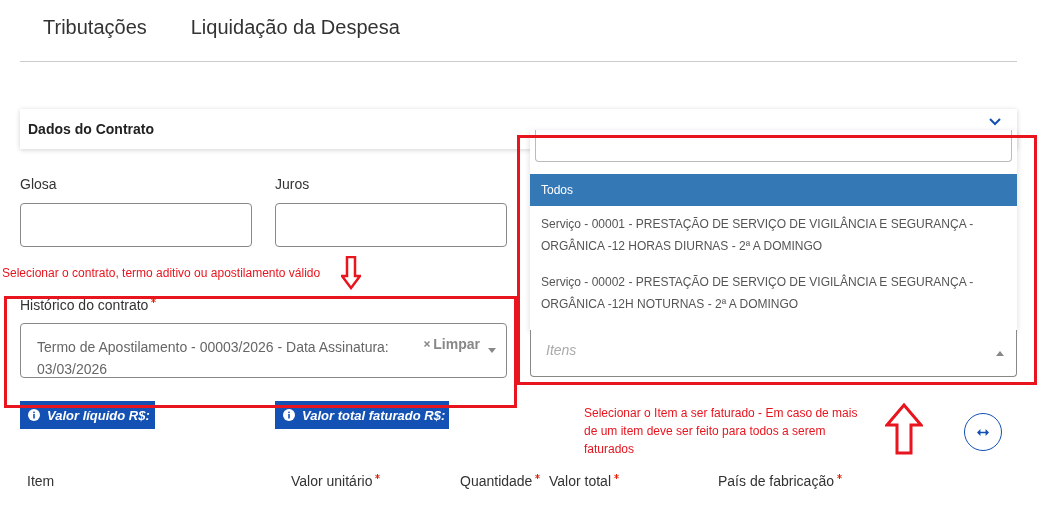 The image size is (1043, 523). What do you see at coordinates (295, 38) in the screenshot?
I see `tab: Liquidação da Despesa` at bounding box center [295, 38].